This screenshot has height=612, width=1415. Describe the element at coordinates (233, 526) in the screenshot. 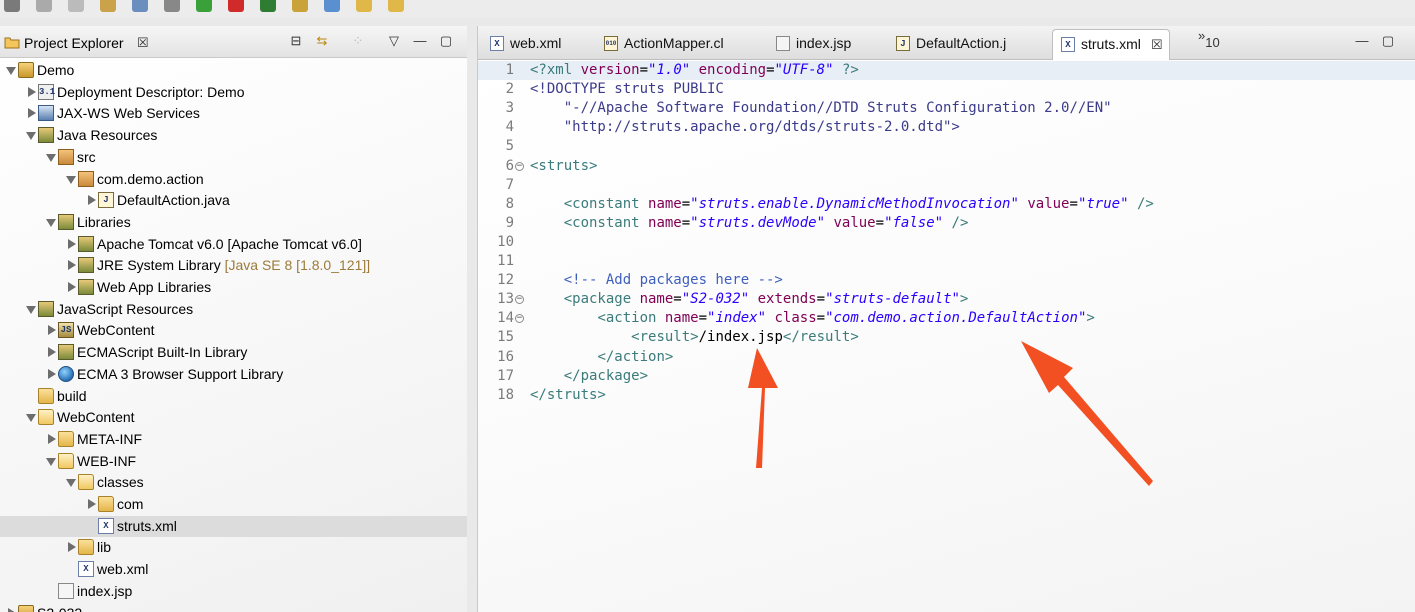

I see `tree-item: Xstruts.xml` at that location.